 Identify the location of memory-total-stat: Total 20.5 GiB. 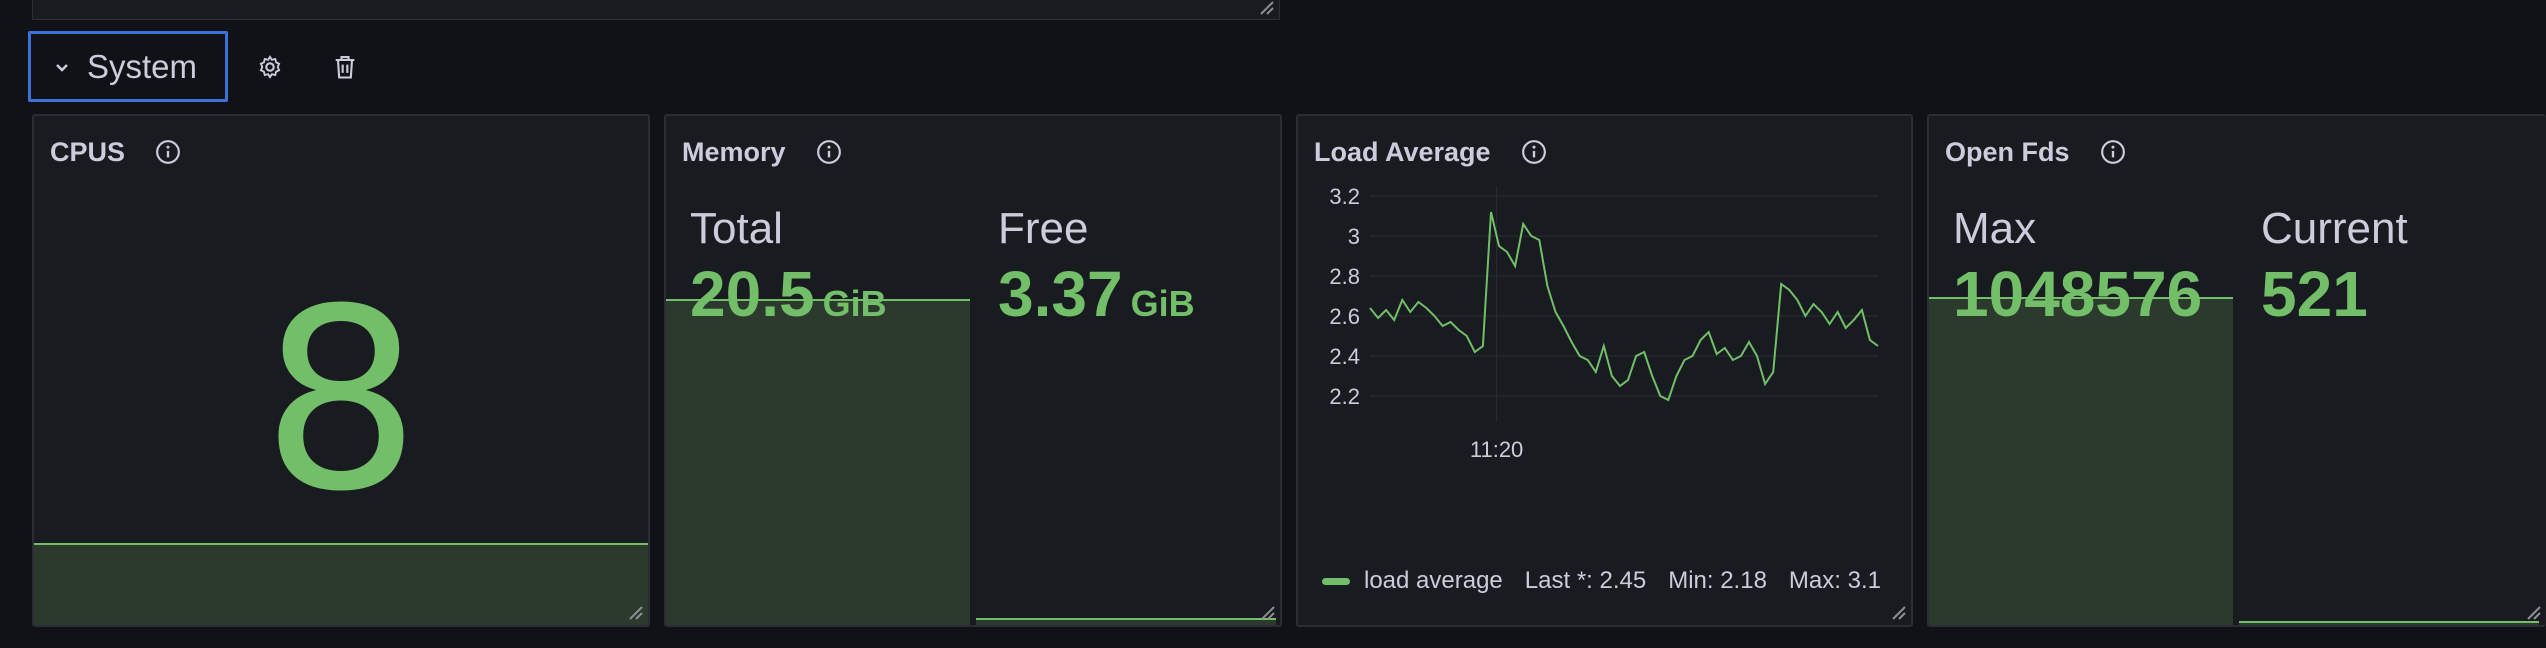
(788, 265).